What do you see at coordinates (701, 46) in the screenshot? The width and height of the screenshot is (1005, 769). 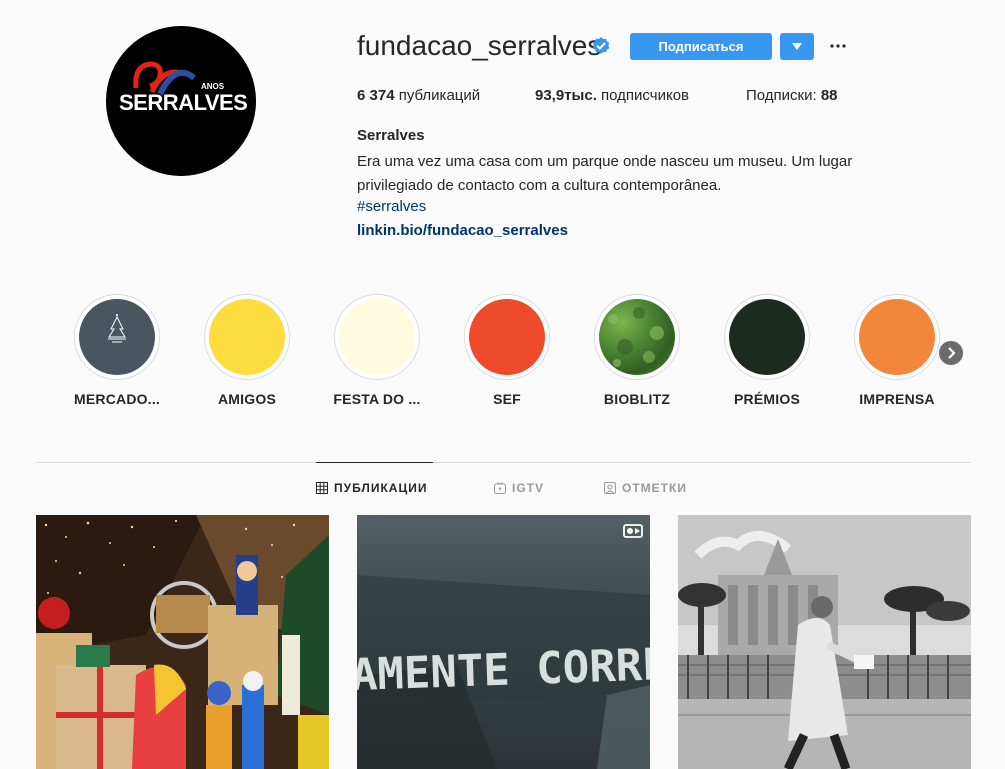 I see `follow-button: Подписаться` at bounding box center [701, 46].